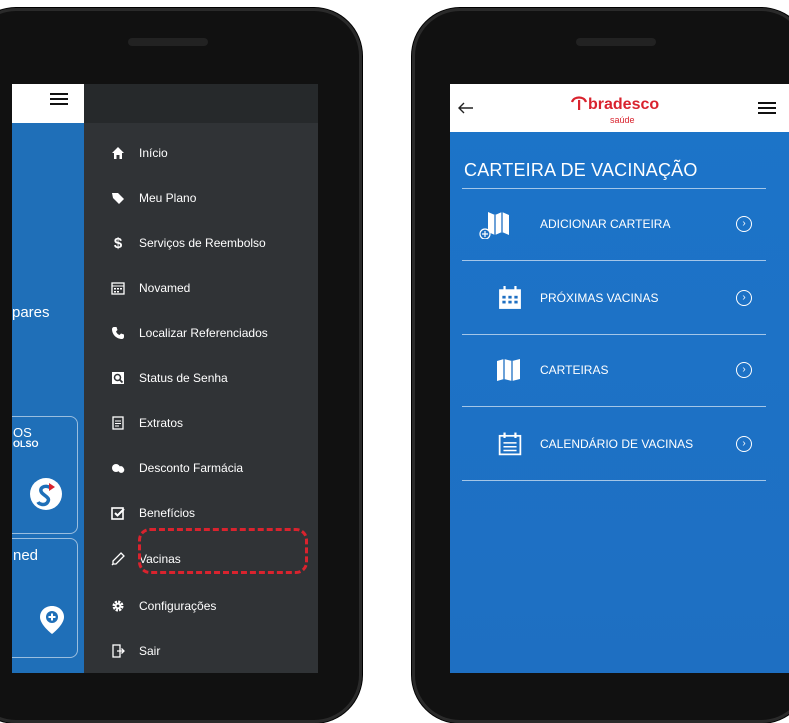 The image size is (789, 723). I want to click on menu-item-servicos-reembolso: $ Serviços de Reembolso, so click(188, 243).